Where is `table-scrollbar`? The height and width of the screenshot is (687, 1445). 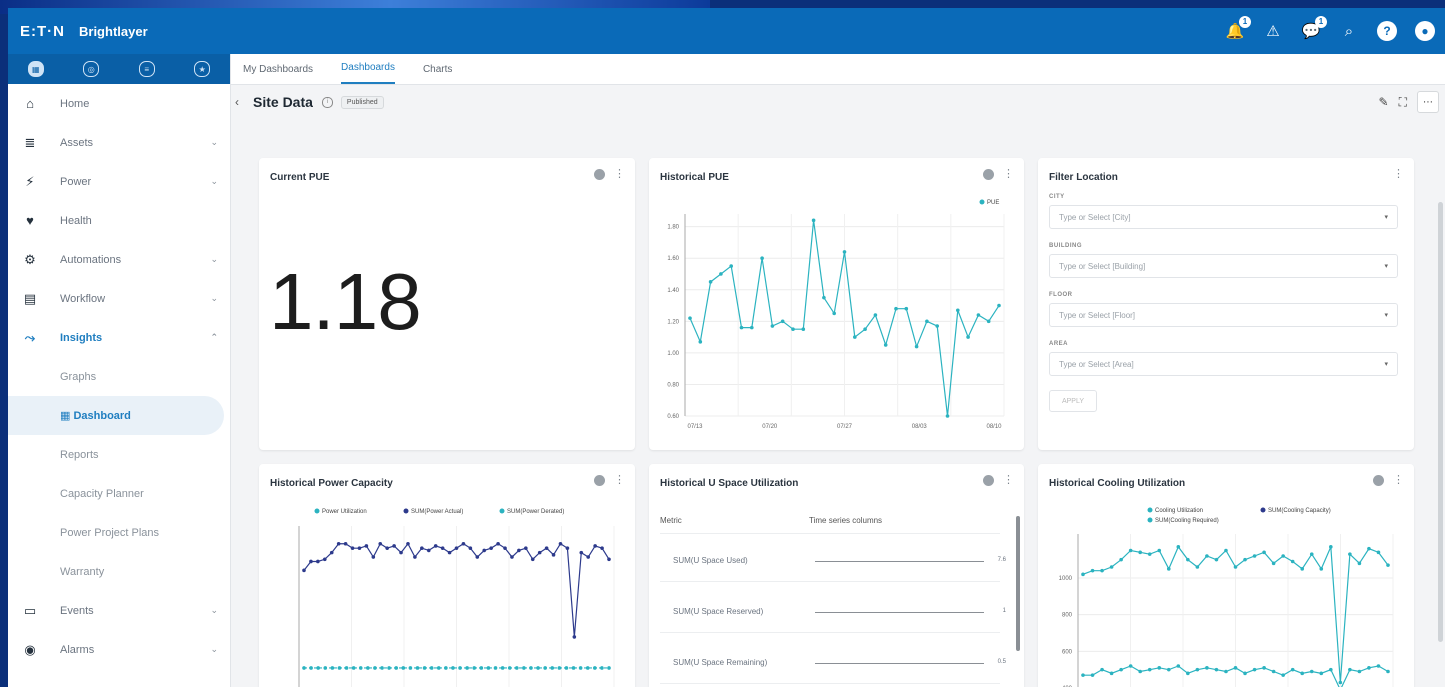 table-scrollbar is located at coordinates (1018, 583).